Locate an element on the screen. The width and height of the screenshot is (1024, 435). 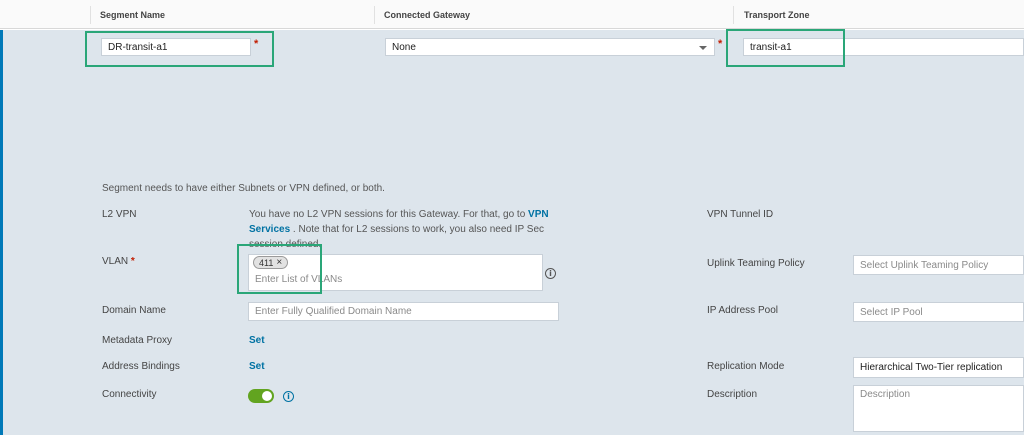
header-transport-zone: Transport Zone is located at coordinates (777, 15).